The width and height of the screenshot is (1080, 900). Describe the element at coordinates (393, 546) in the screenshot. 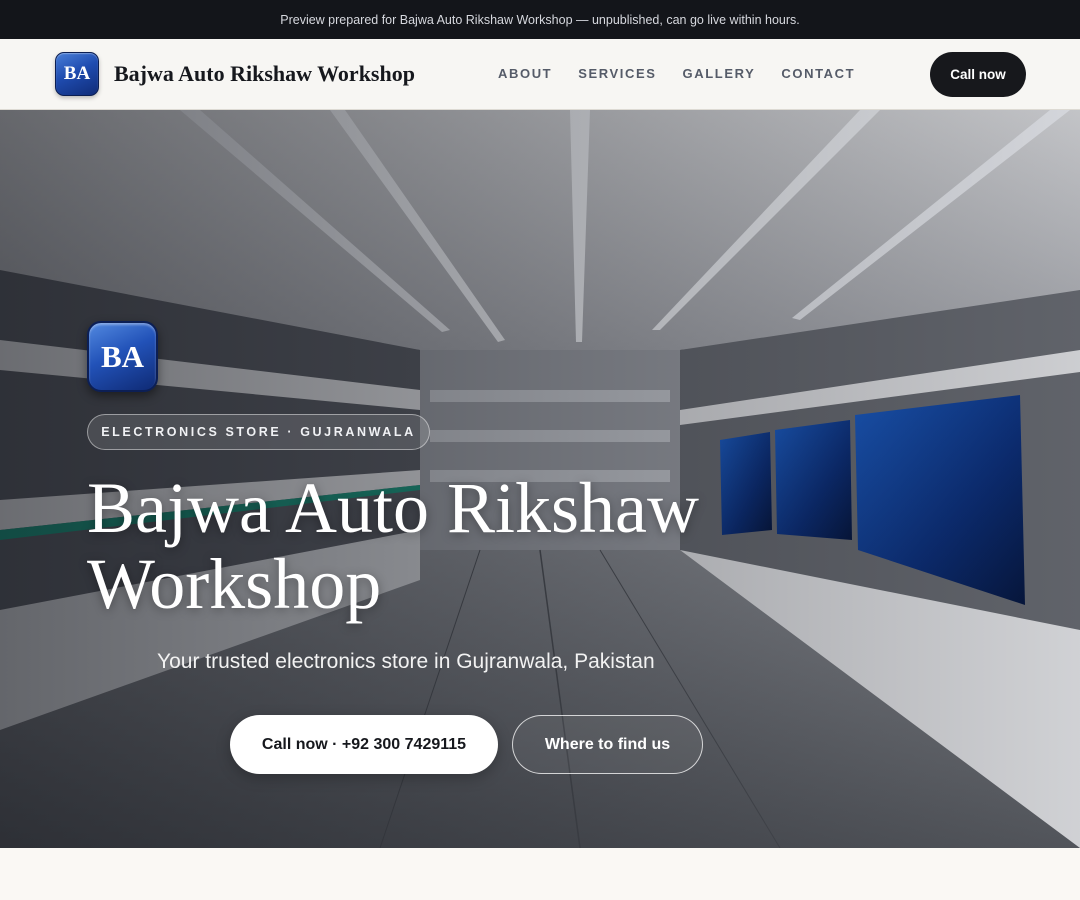

I see `hero-title: Bajwa Auto Rikshaw Workshop` at that location.